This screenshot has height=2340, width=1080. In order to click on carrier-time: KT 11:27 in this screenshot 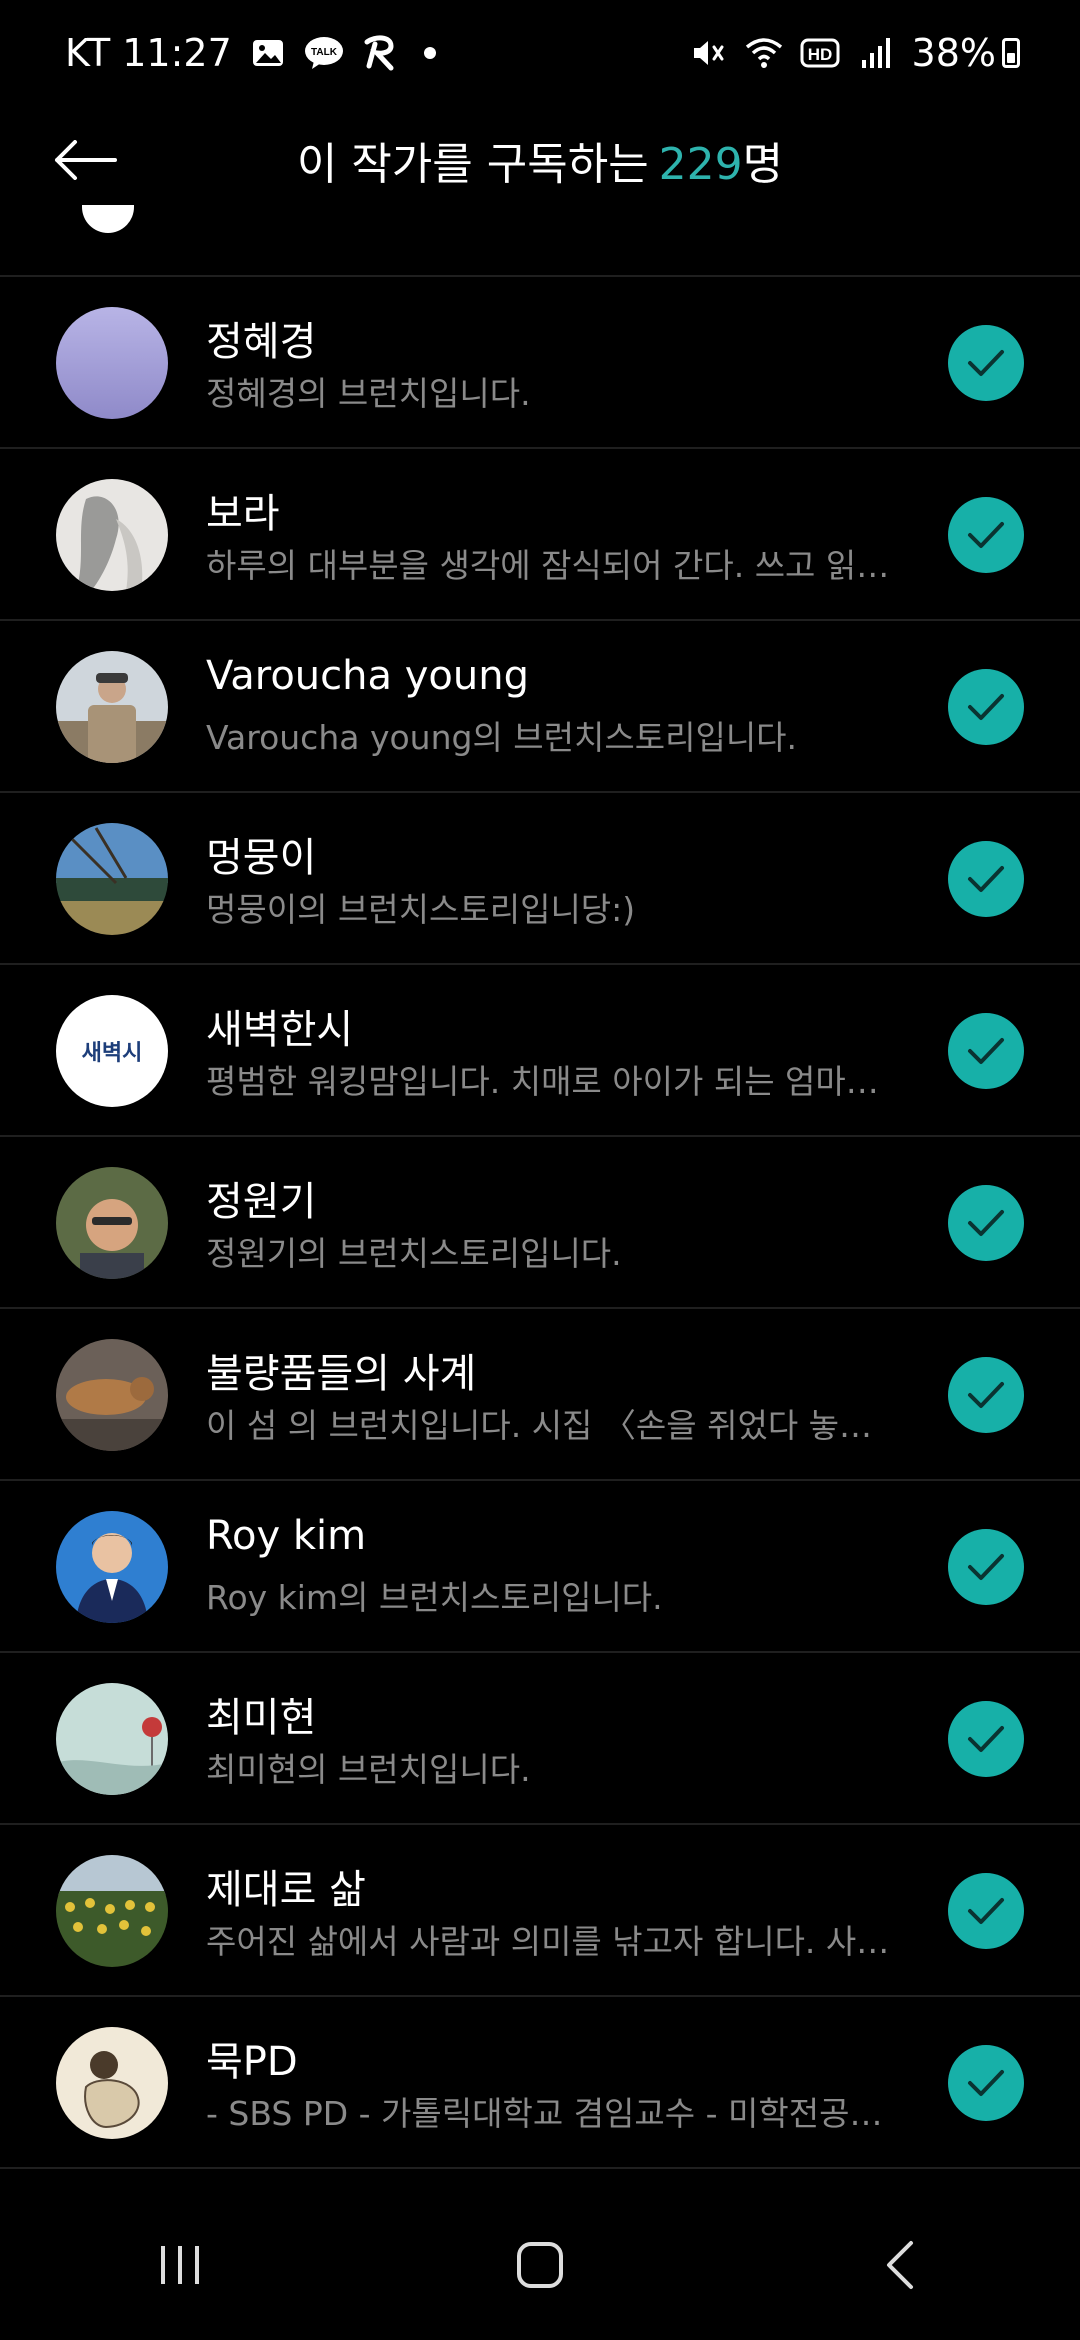, I will do `click(148, 52)`.